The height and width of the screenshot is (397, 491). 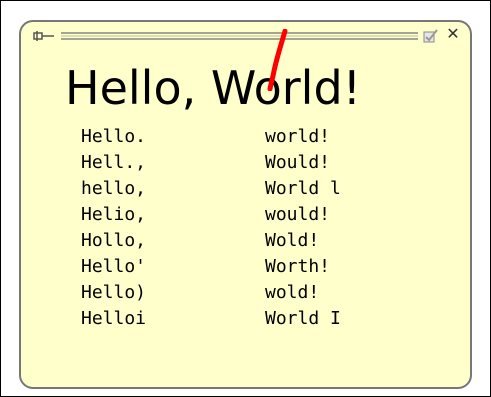 What do you see at coordinates (113, 267) in the screenshot?
I see `candidate-left: Hello'` at bounding box center [113, 267].